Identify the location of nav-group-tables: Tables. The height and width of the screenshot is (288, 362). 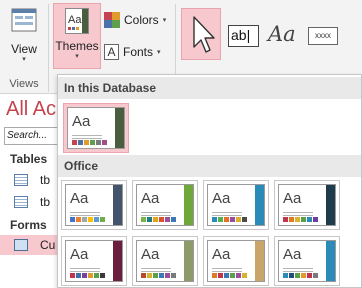
(28, 159).